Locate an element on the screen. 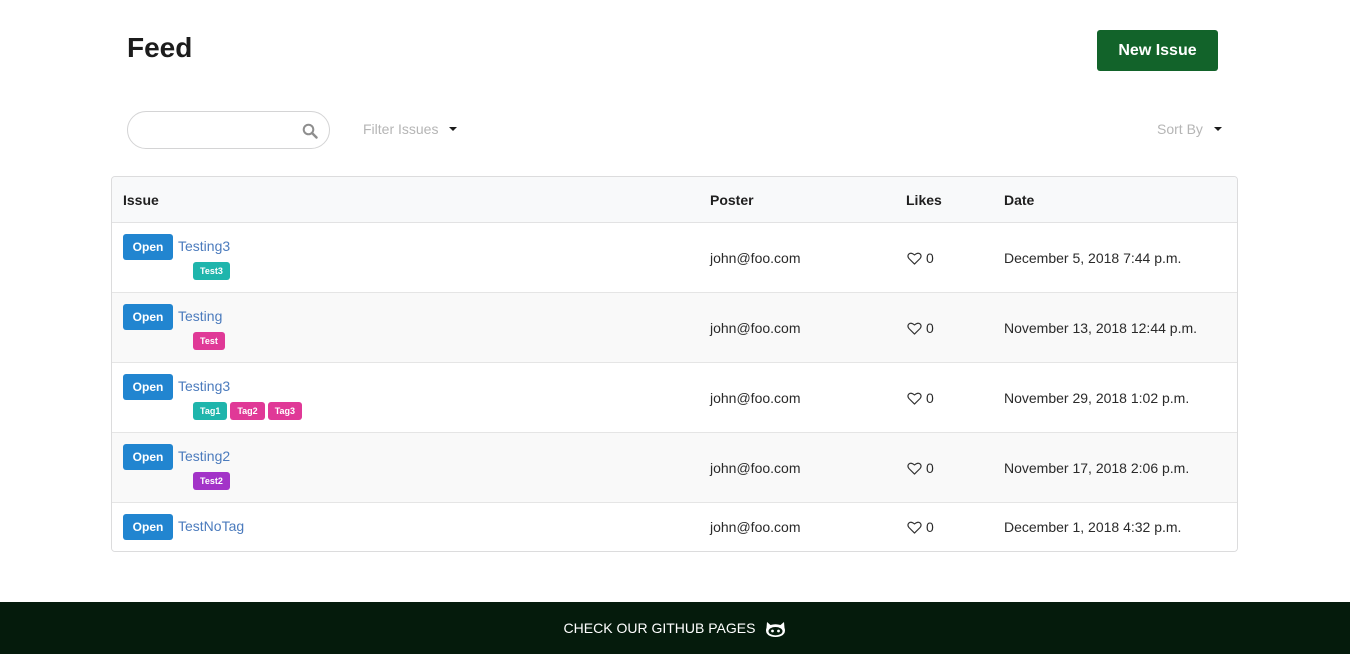  tag-badge: Tag3 is located at coordinates (285, 411).